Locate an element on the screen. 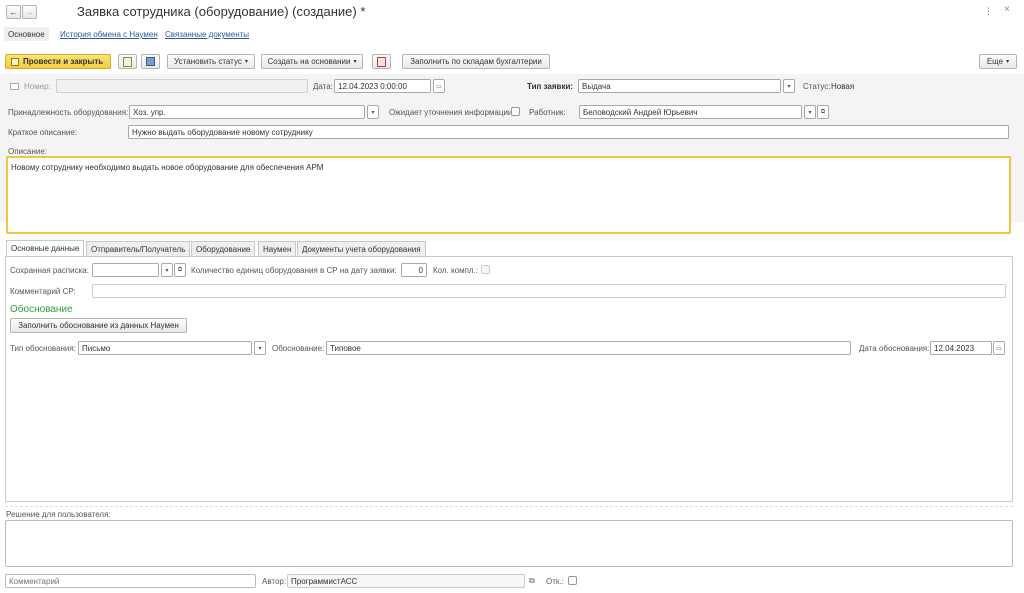 This screenshot has width=1024, height=593. fill-justification-button: Заполнить обоснование из данных Наумен is located at coordinates (98, 325).